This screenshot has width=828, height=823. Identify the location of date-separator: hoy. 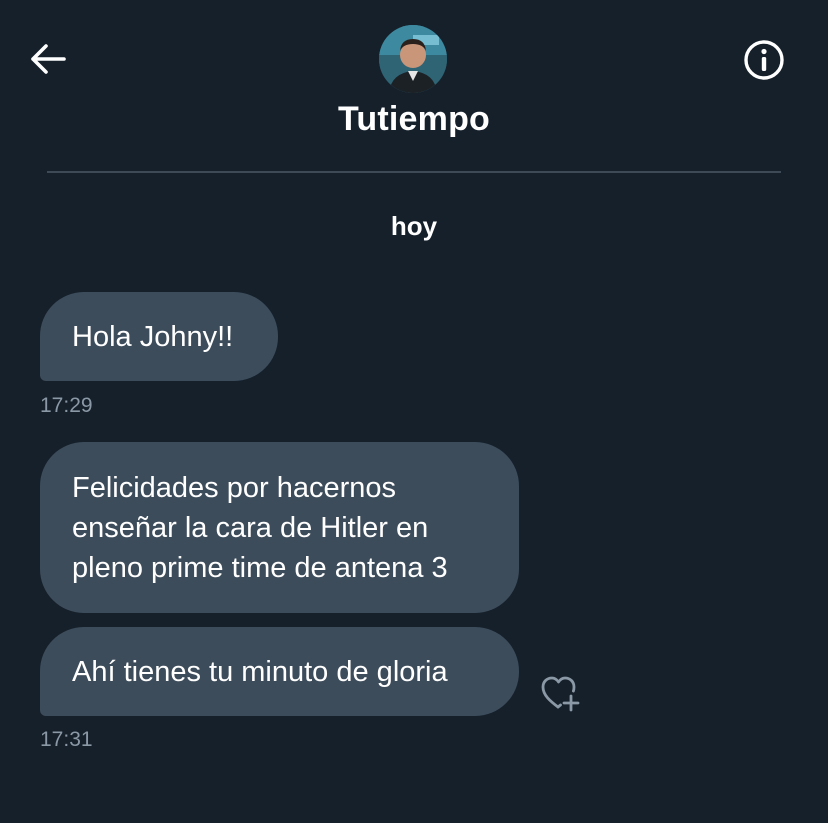
(414, 226).